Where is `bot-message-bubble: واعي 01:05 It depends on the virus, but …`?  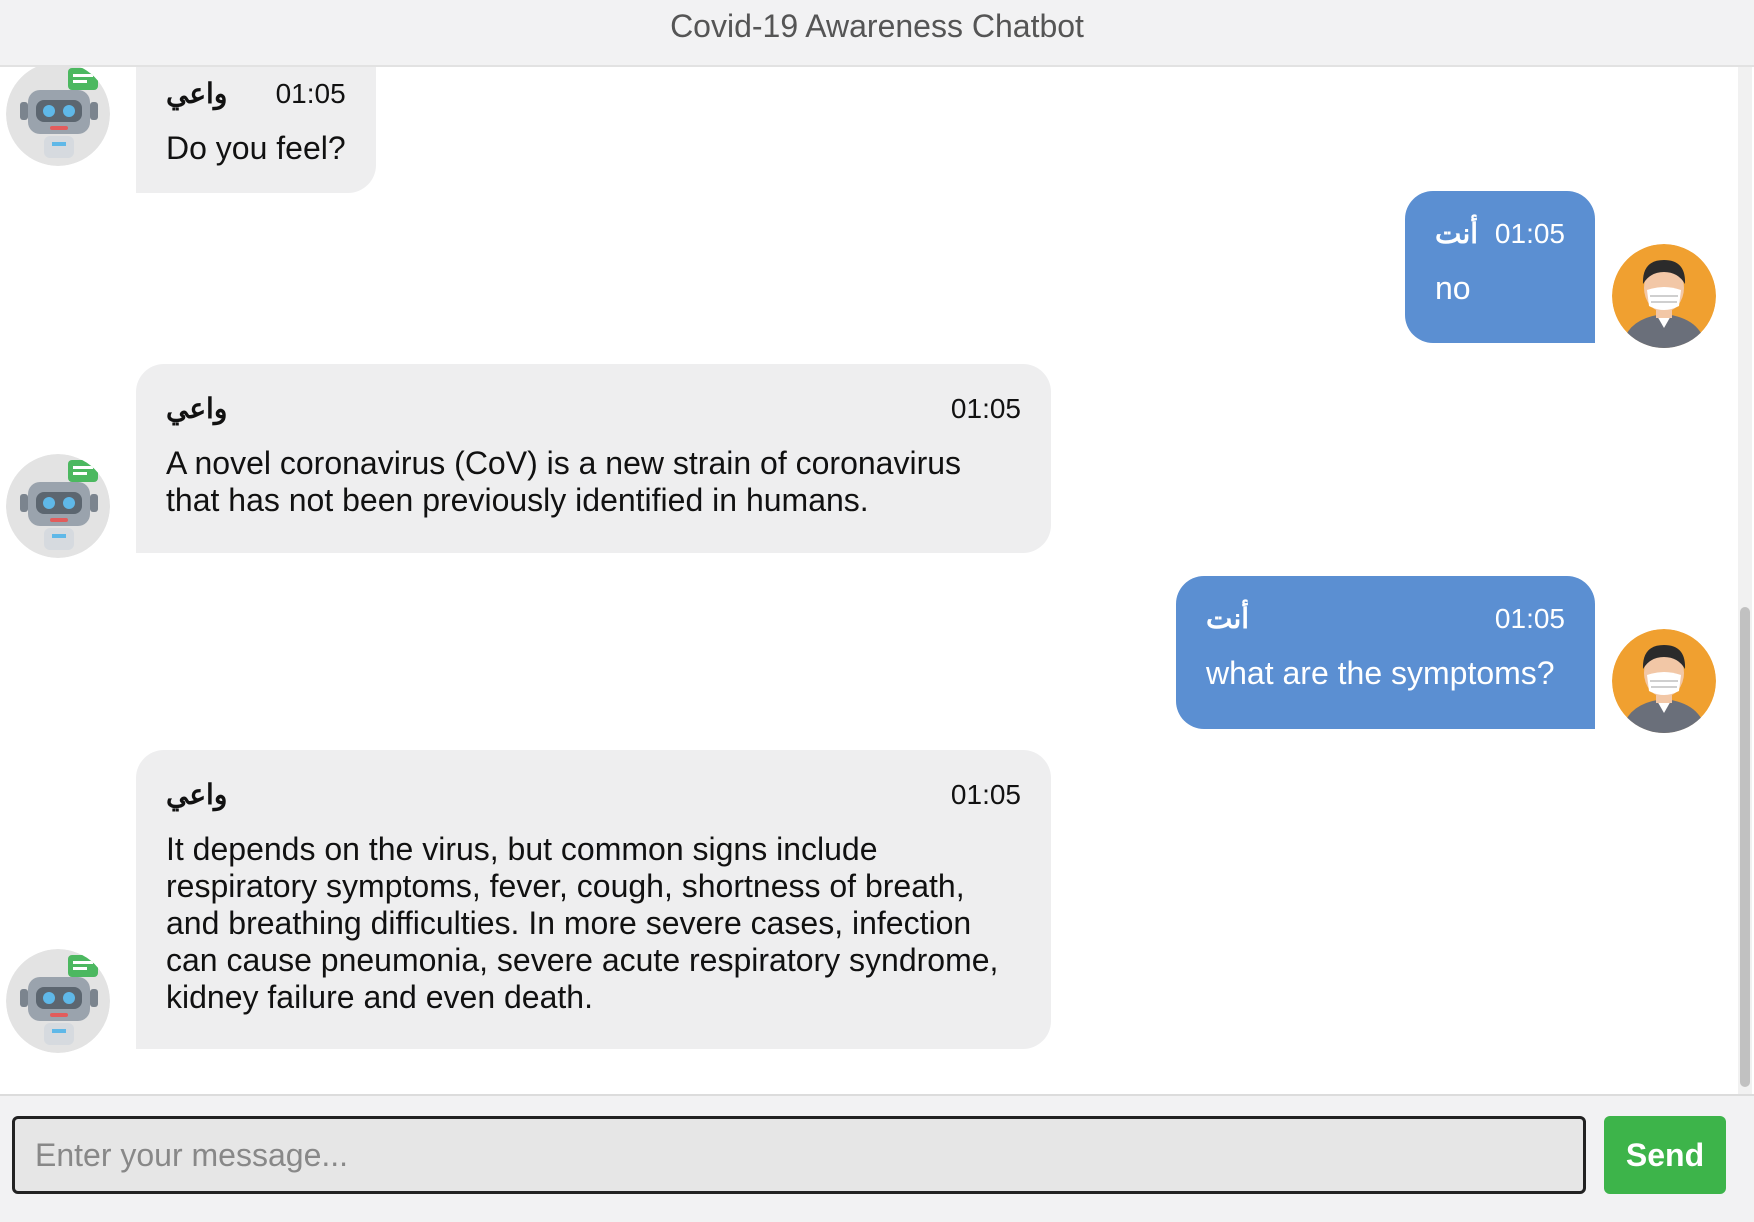 bot-message-bubble: واعي 01:05 It depends on the virus, but … is located at coordinates (593, 899).